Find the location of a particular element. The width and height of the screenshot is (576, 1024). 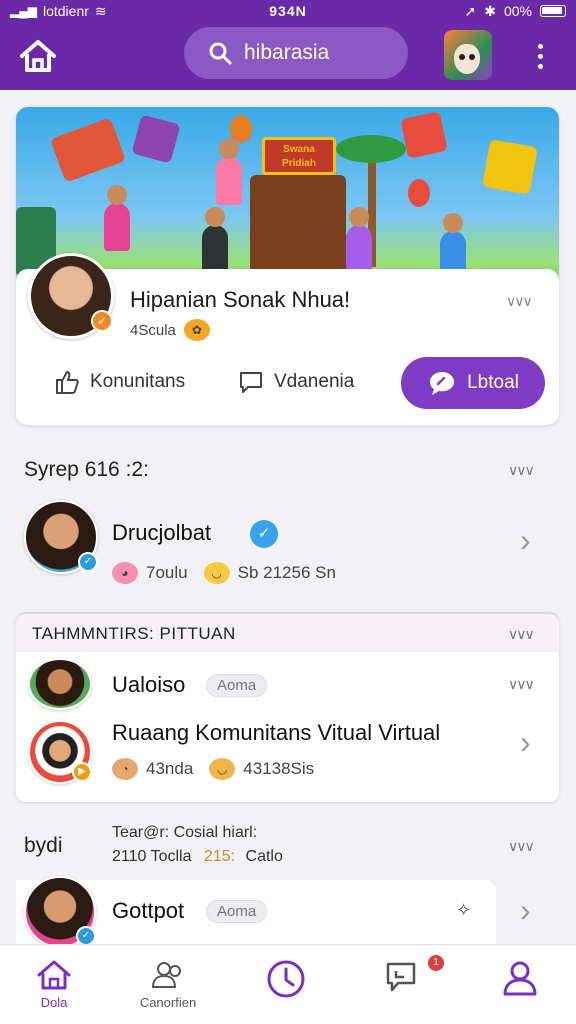

join-button: Lbtoal is located at coordinates (473, 383).